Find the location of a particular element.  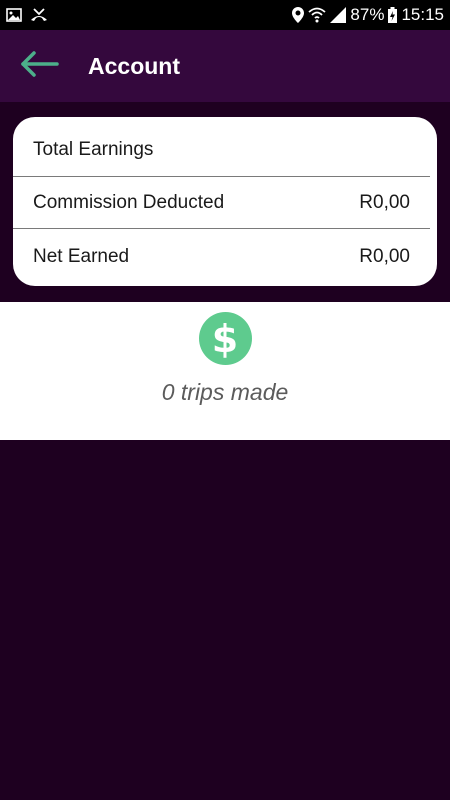

clock: 15:15 is located at coordinates (422, 14).